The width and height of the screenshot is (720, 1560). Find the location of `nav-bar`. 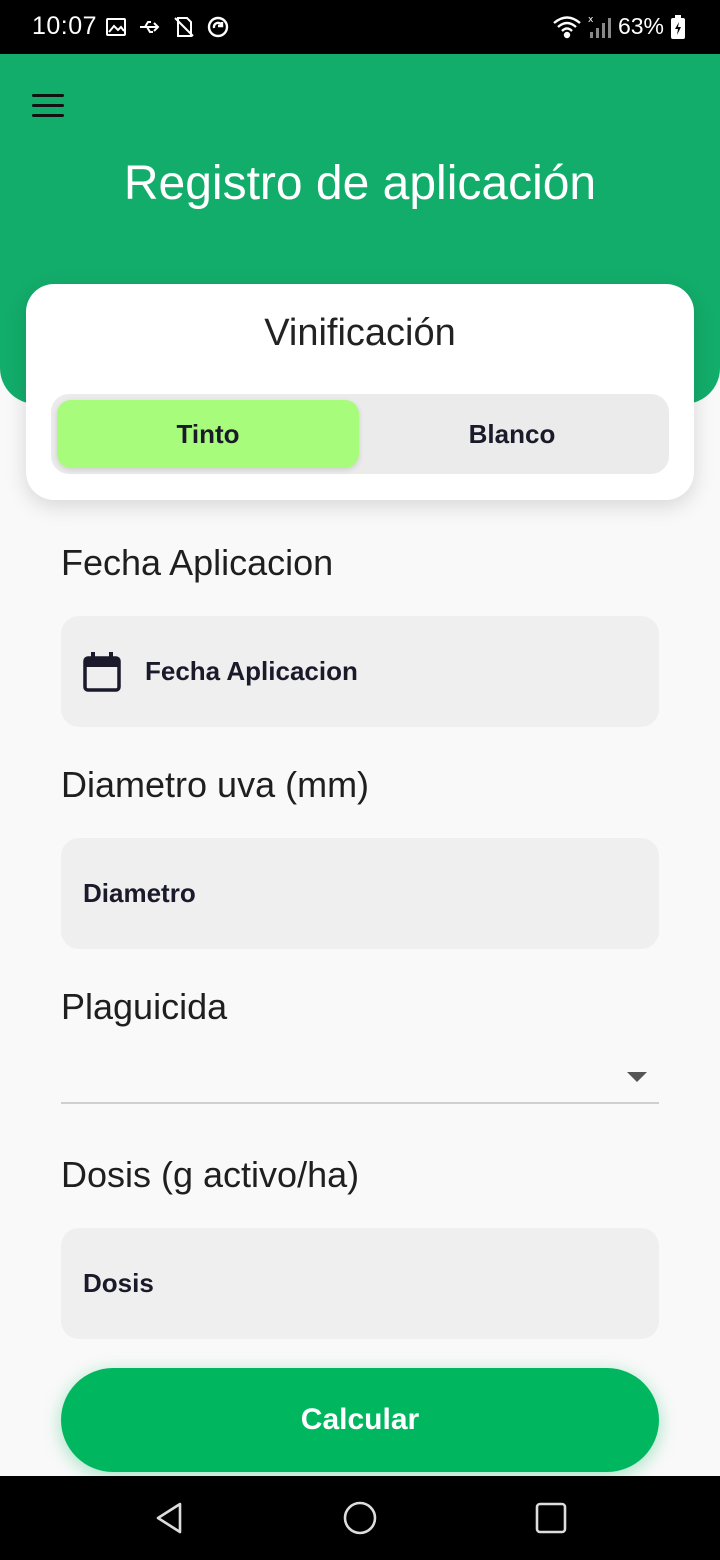

nav-bar is located at coordinates (360, 1518).